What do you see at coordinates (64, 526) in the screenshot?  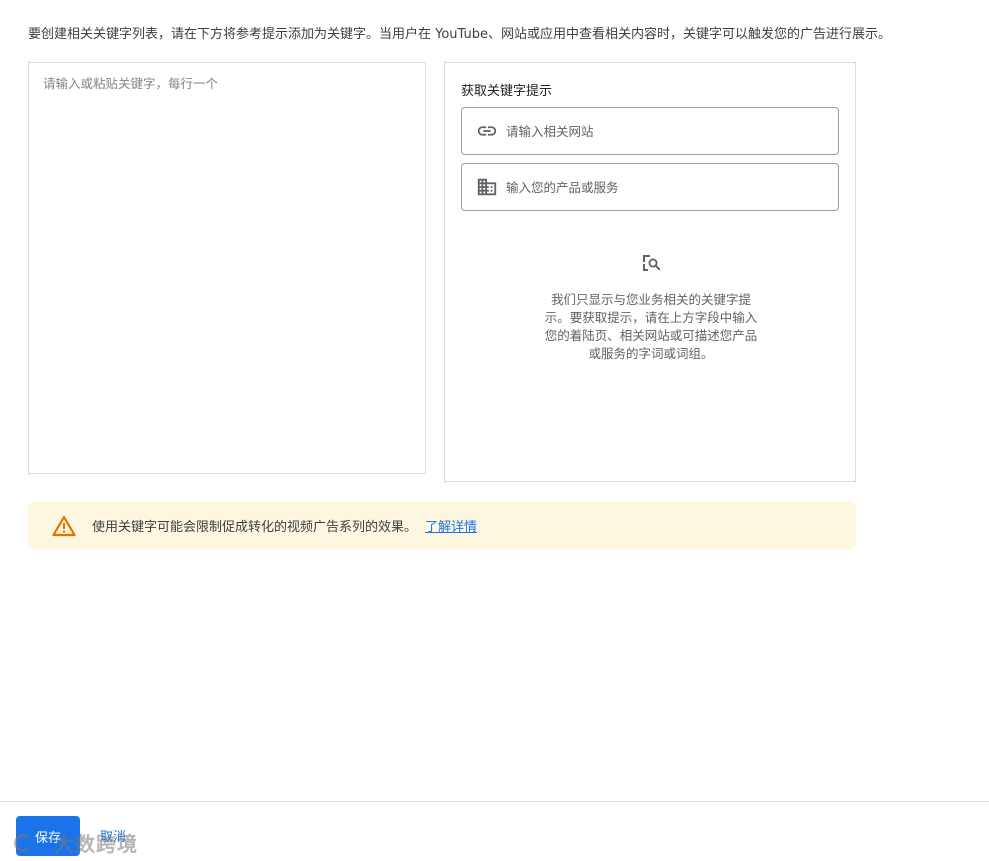 I see `warning-icon` at bounding box center [64, 526].